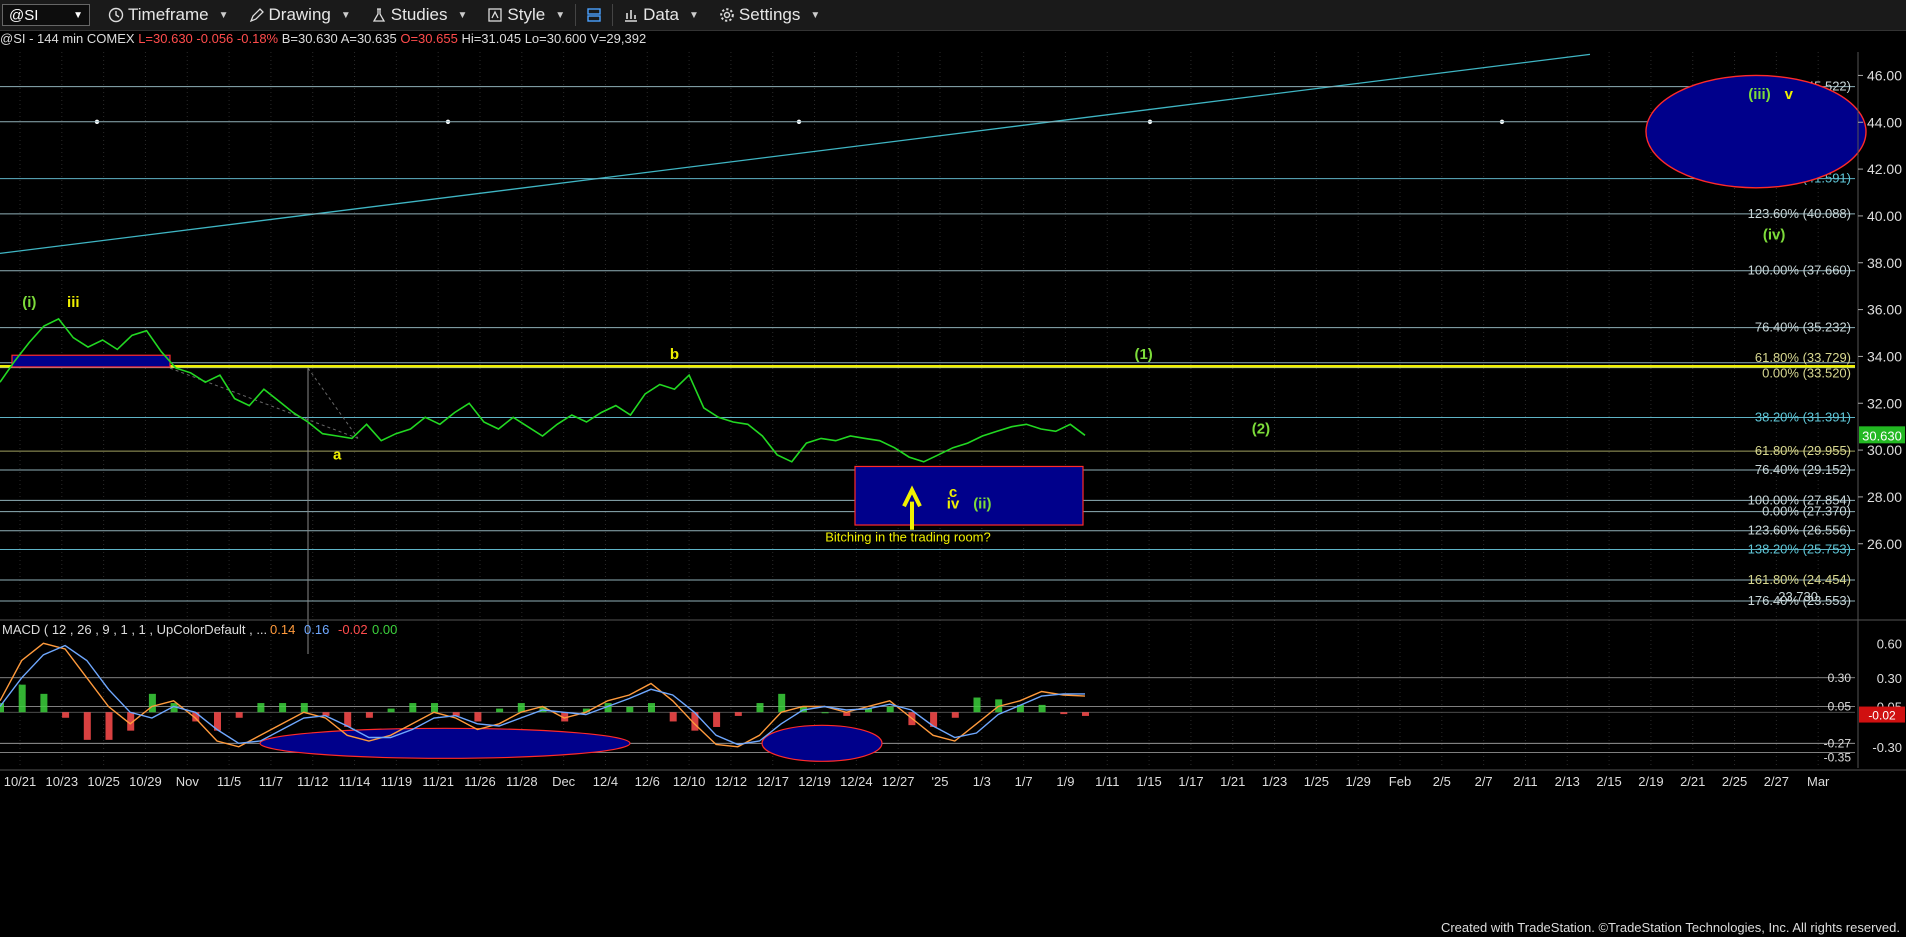 The width and height of the screenshot is (1906, 937). I want to click on macd-level-label: -0.27, so click(1838, 743).